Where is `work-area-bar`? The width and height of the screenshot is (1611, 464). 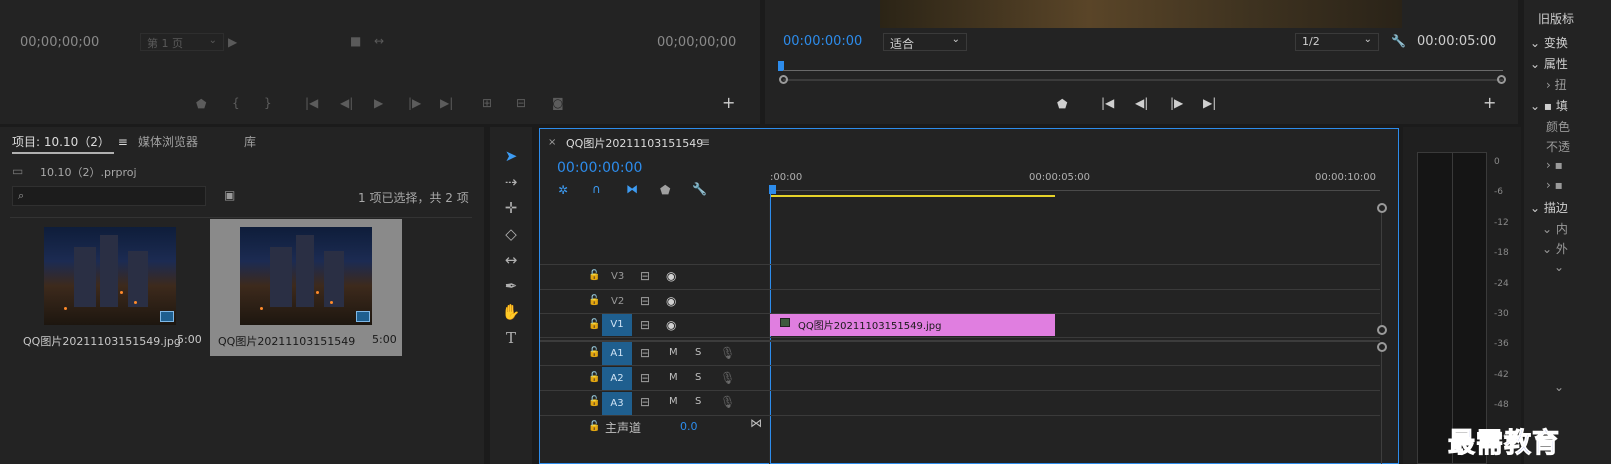
work-area-bar is located at coordinates (912, 196).